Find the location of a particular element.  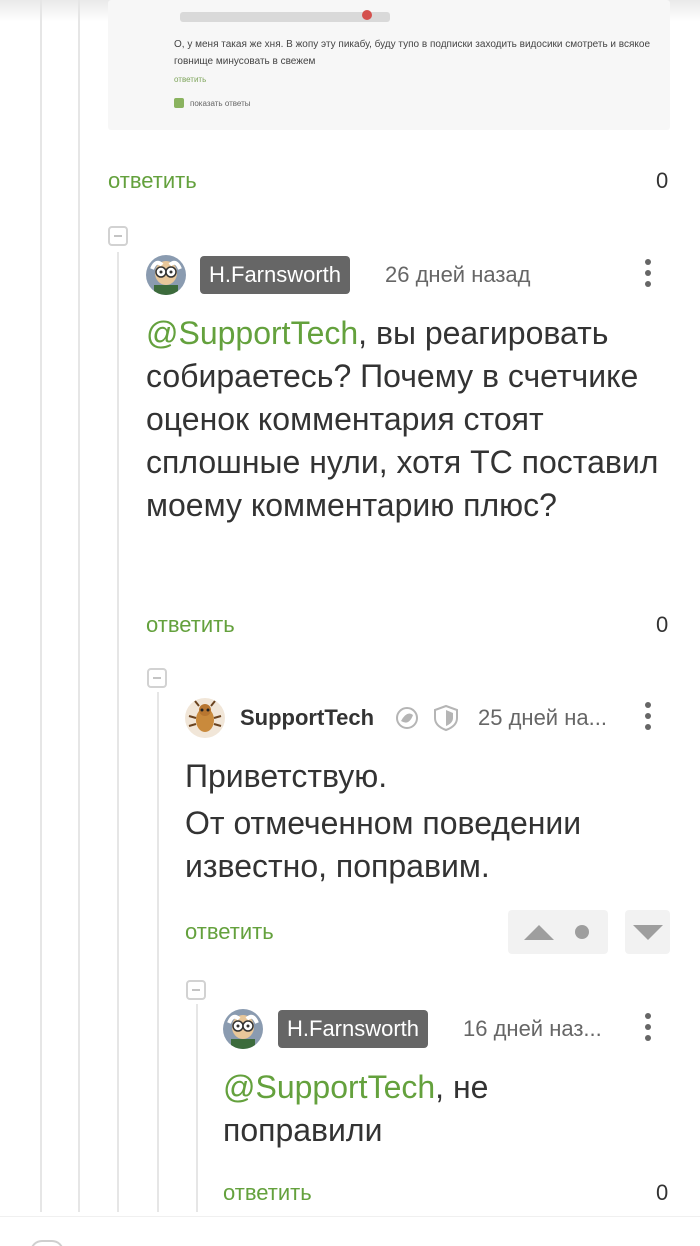

score-comment3: 0 is located at coordinates (662, 1192).